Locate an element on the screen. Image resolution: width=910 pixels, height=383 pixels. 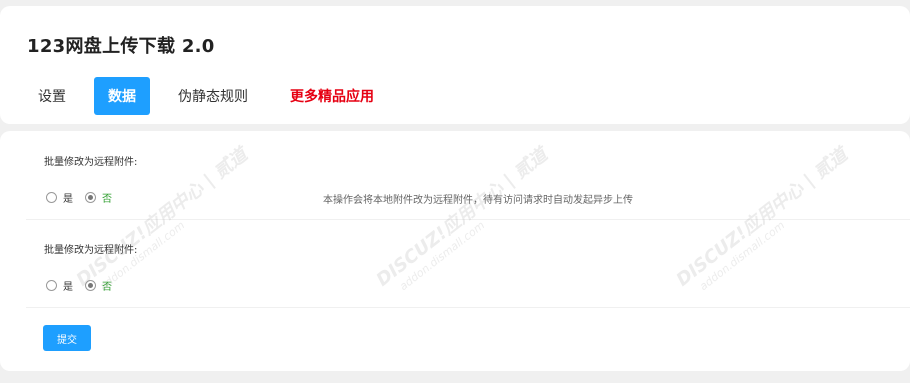
radio-no-label-2: 否 is located at coordinates (107, 285).